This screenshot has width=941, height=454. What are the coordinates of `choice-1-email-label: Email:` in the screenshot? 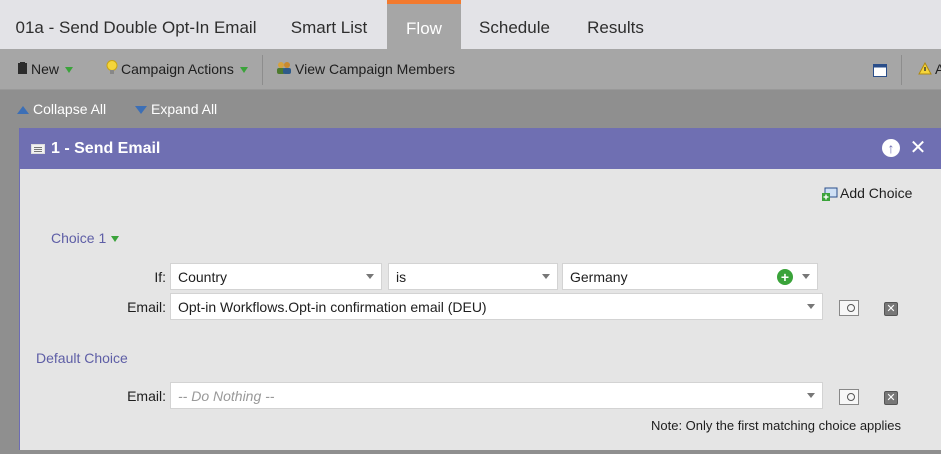 It's located at (146, 307).